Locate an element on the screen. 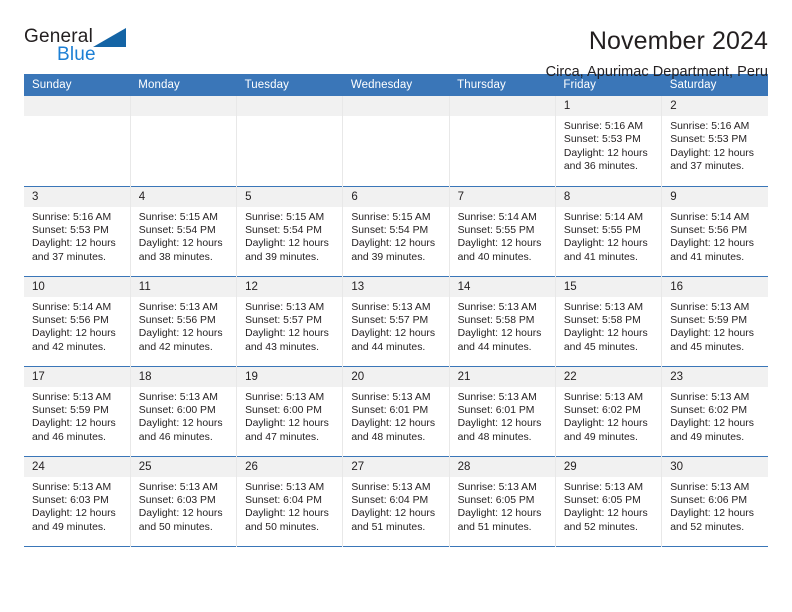  sunset-text: Sunset: 5:56 PM is located at coordinates (70, 320).